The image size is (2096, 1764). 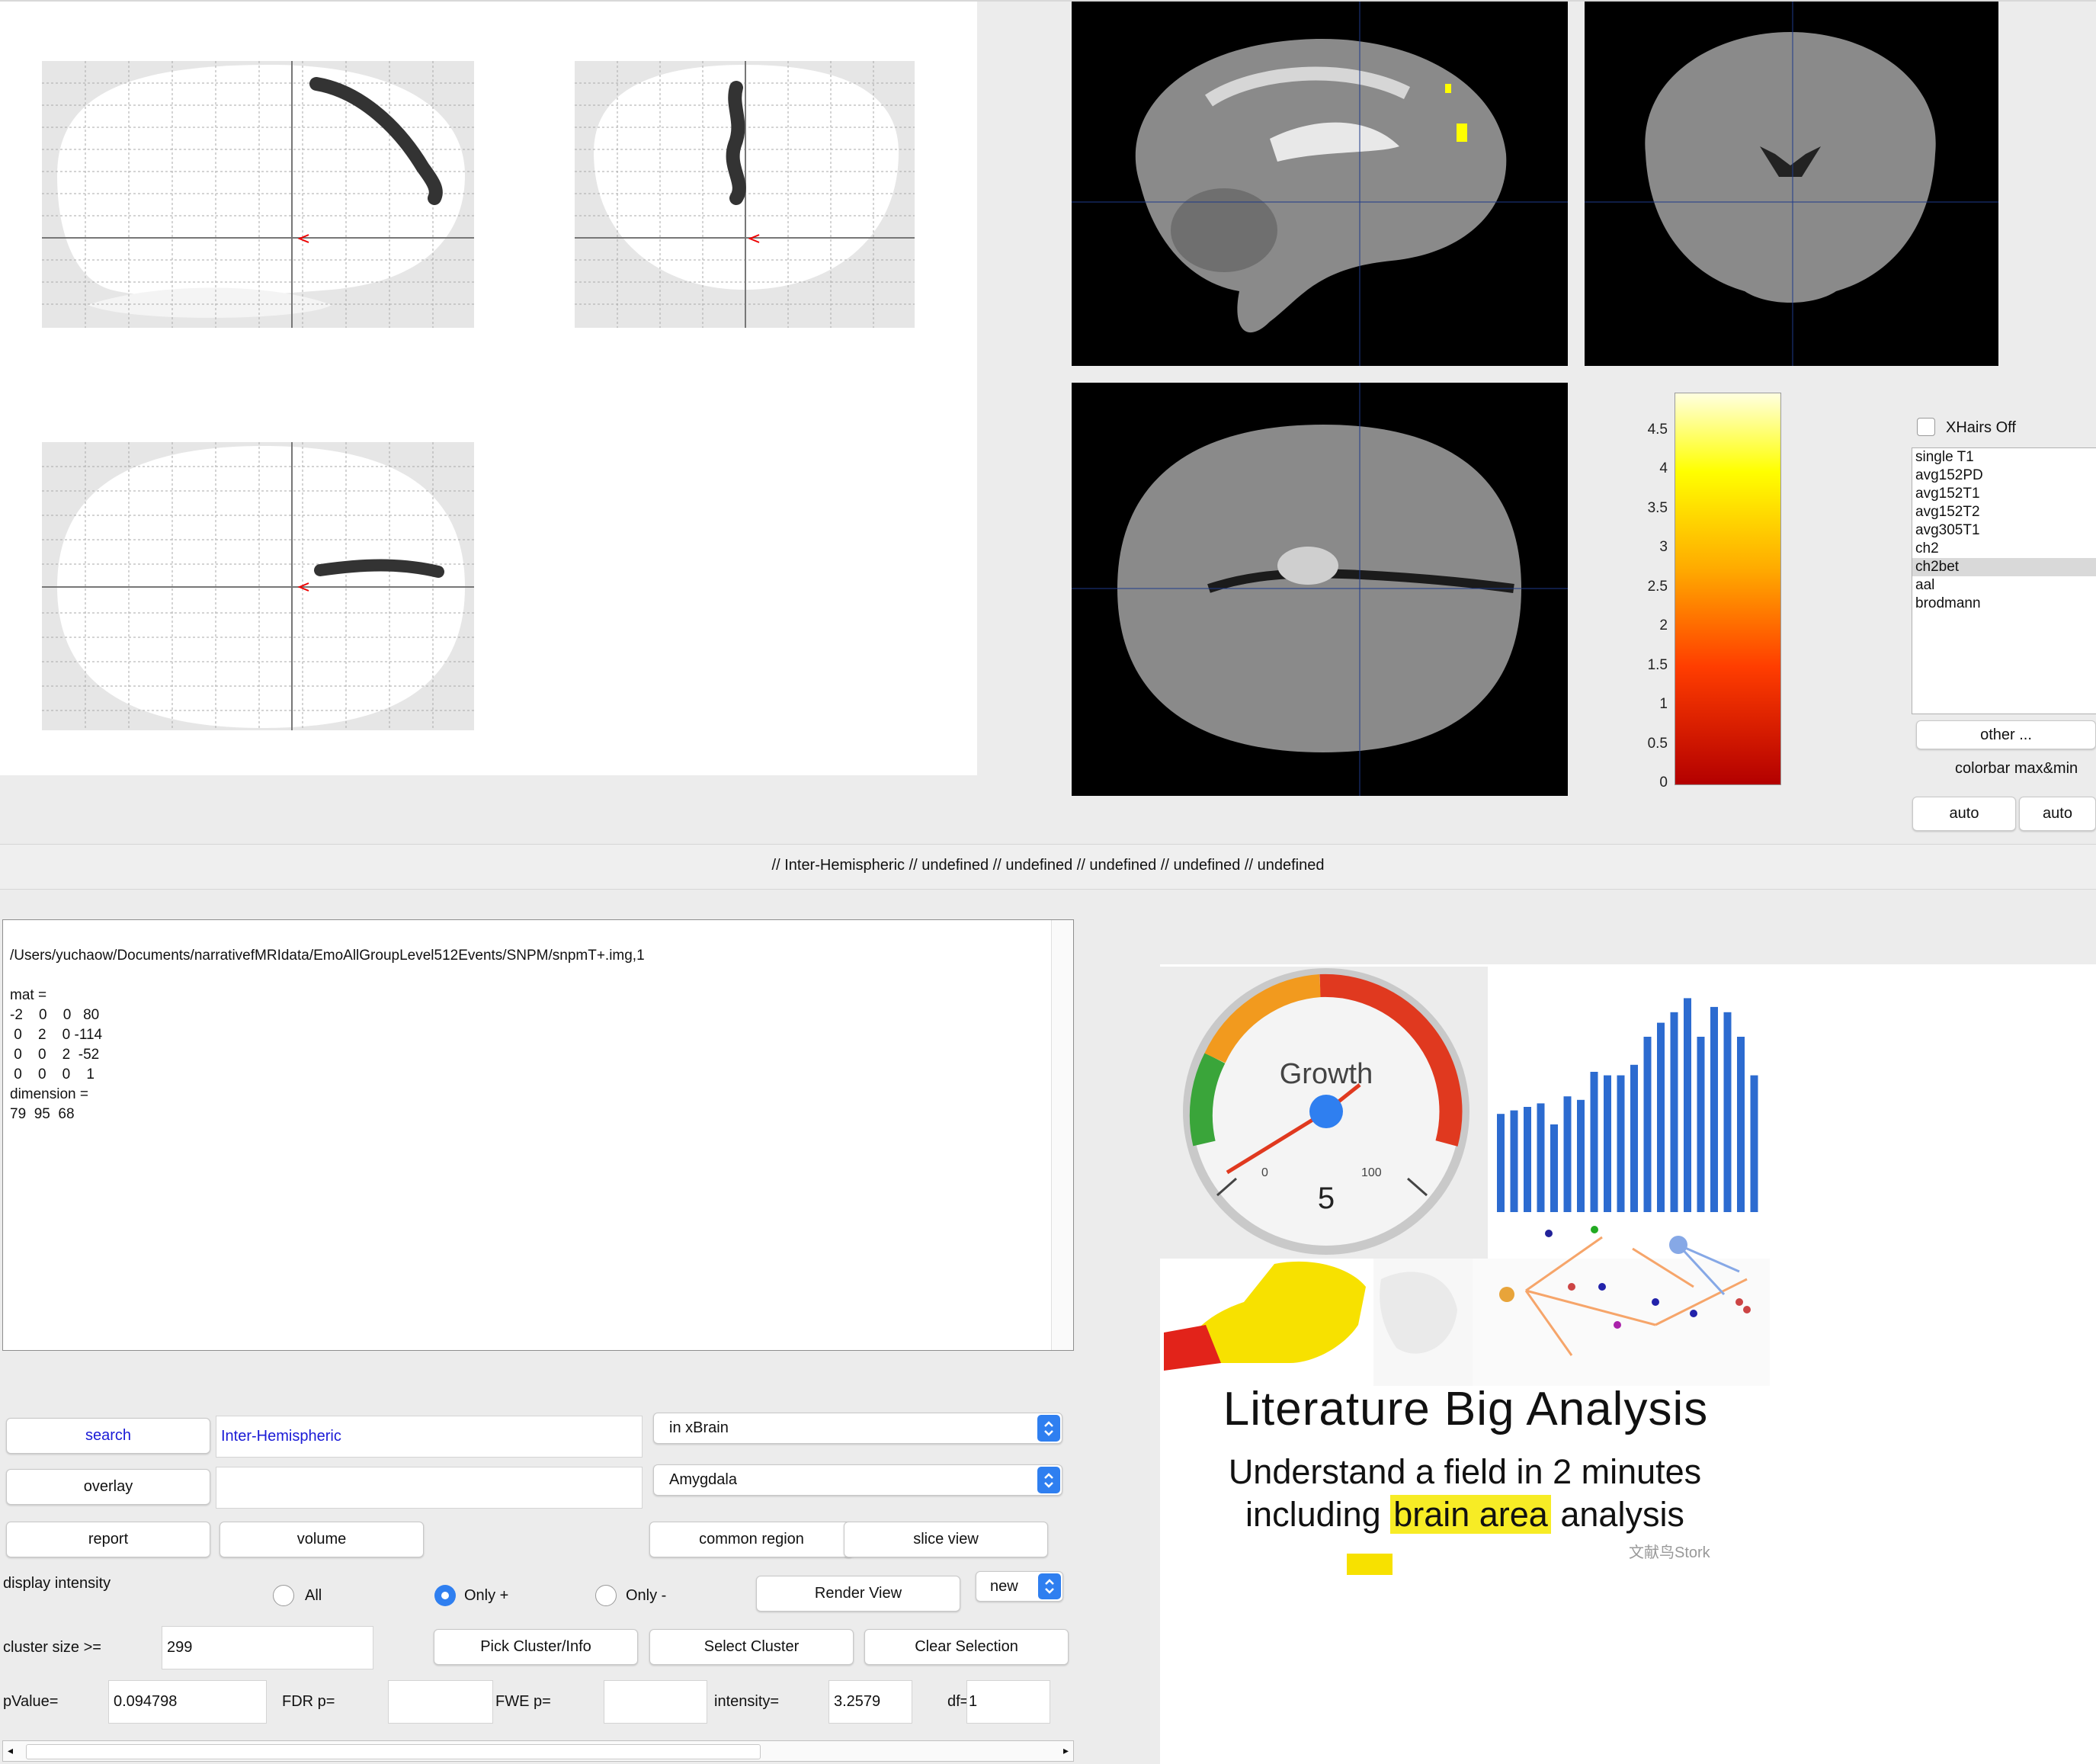 I want to click on gauge-value: 5, so click(x=1326, y=1198).